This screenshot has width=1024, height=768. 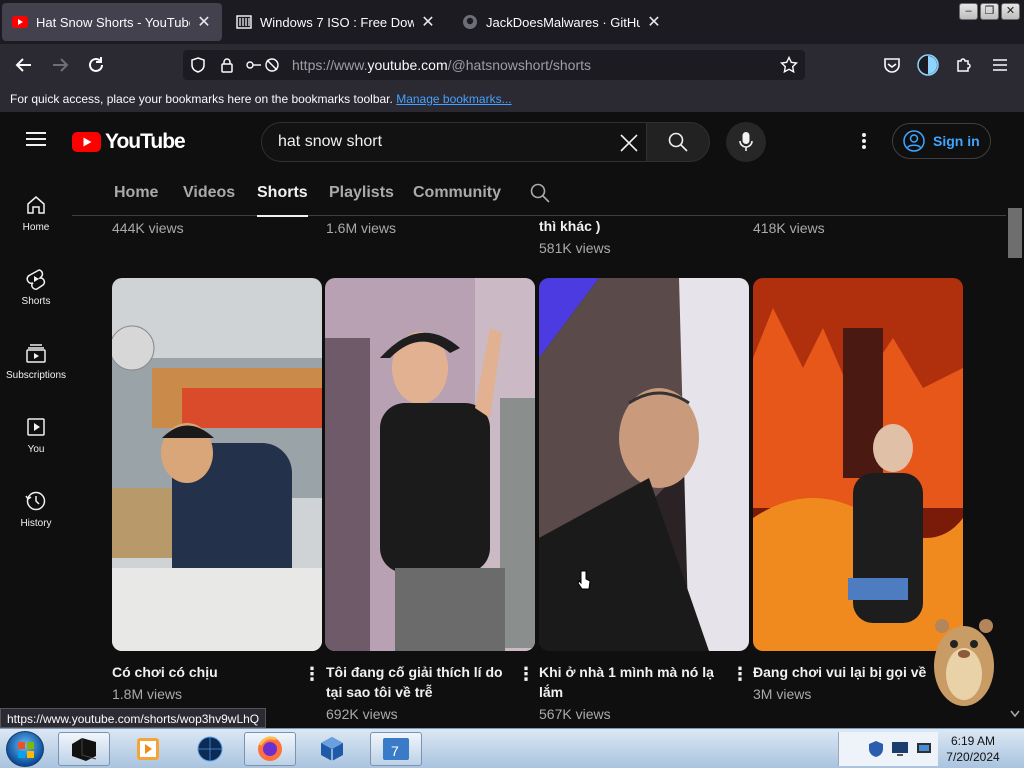 I want to click on youtube-logo-text: YouTube, so click(x=145, y=141).